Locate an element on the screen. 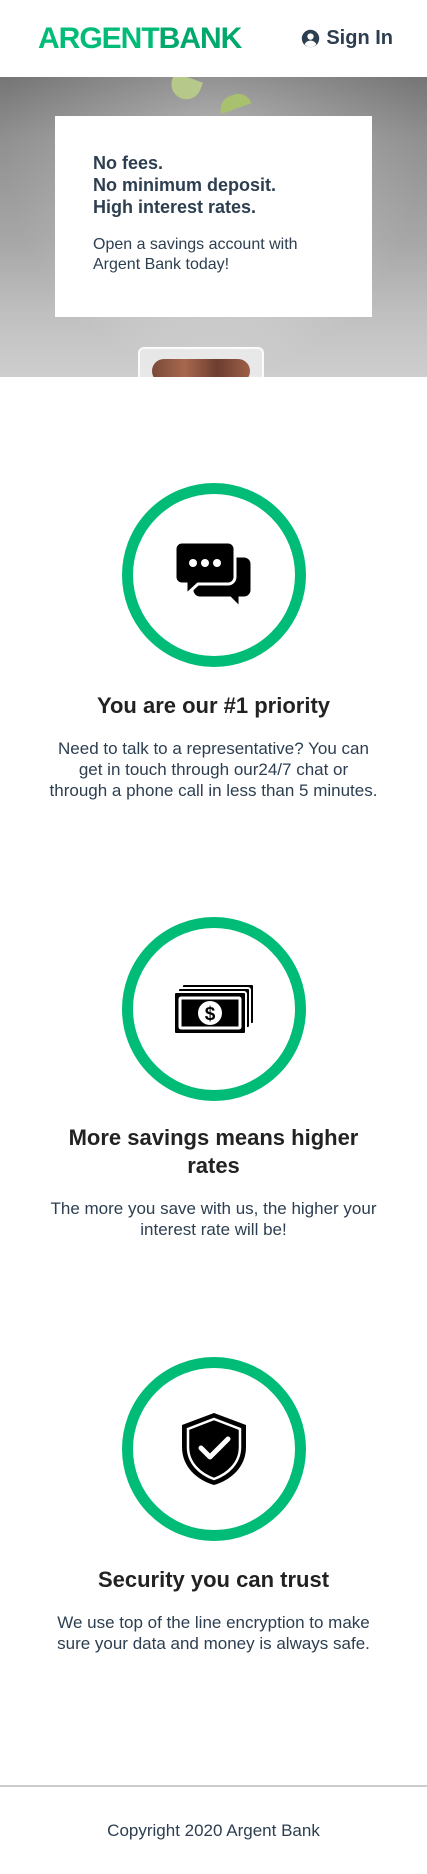 This screenshot has width=427, height=1874. chat-icon is located at coordinates (213, 575).